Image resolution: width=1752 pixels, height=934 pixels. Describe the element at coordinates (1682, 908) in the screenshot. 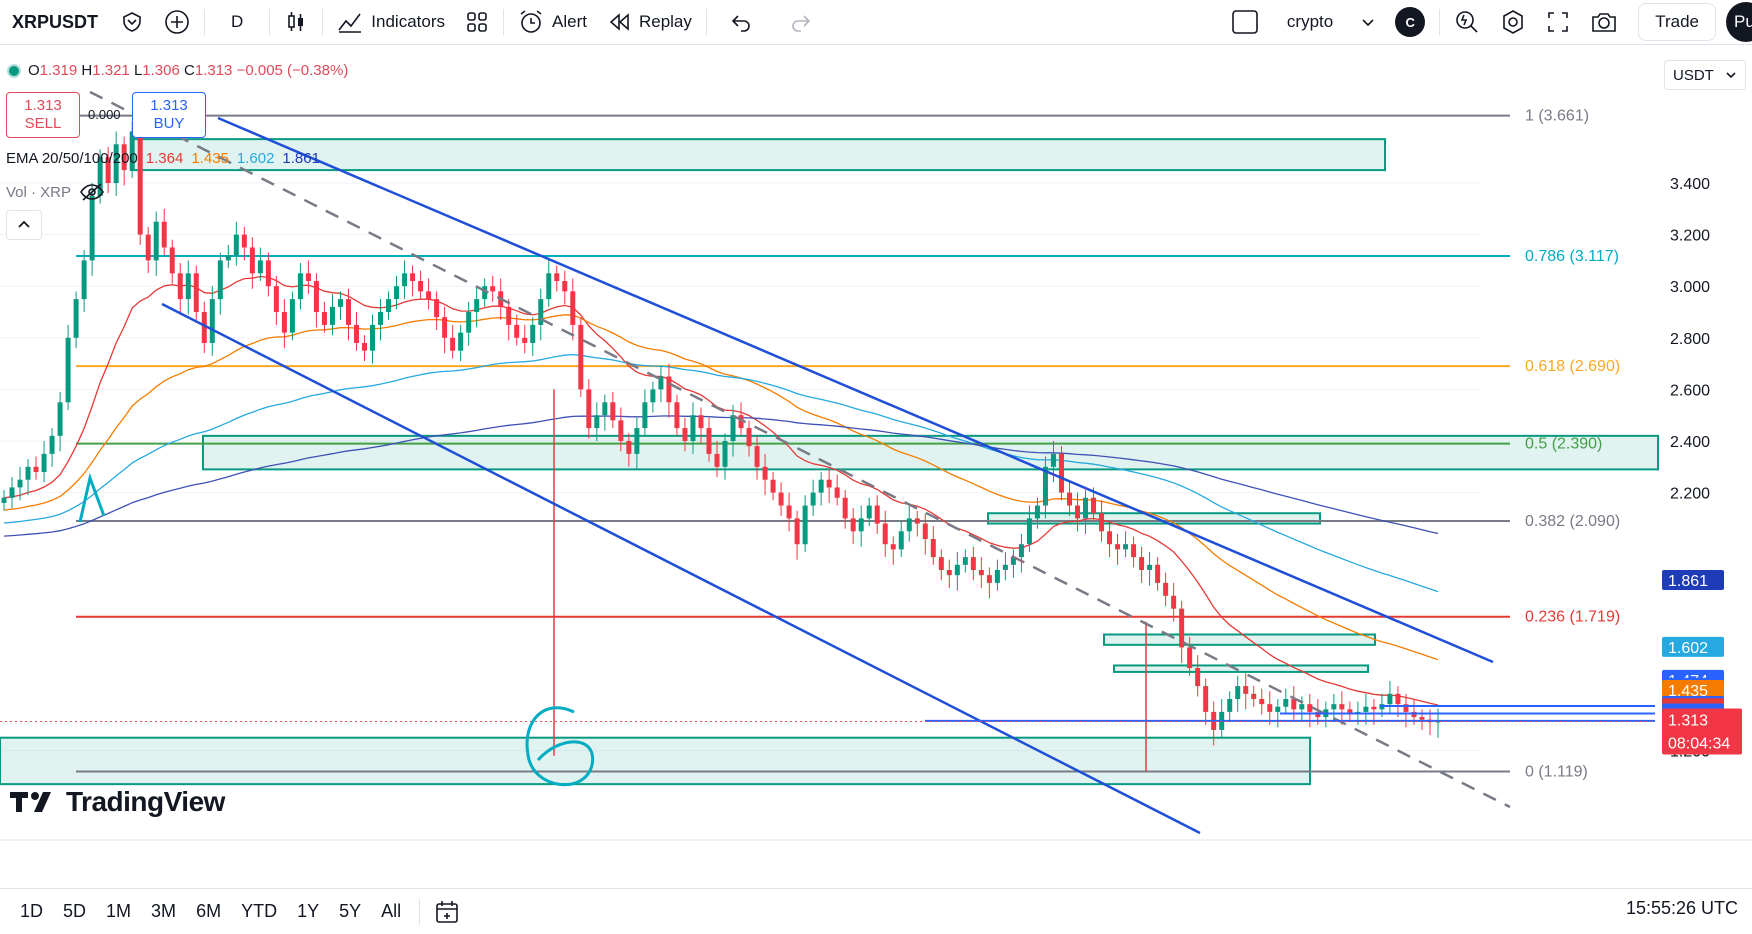

I see `utc-clock: 15:55:26 UTC` at that location.